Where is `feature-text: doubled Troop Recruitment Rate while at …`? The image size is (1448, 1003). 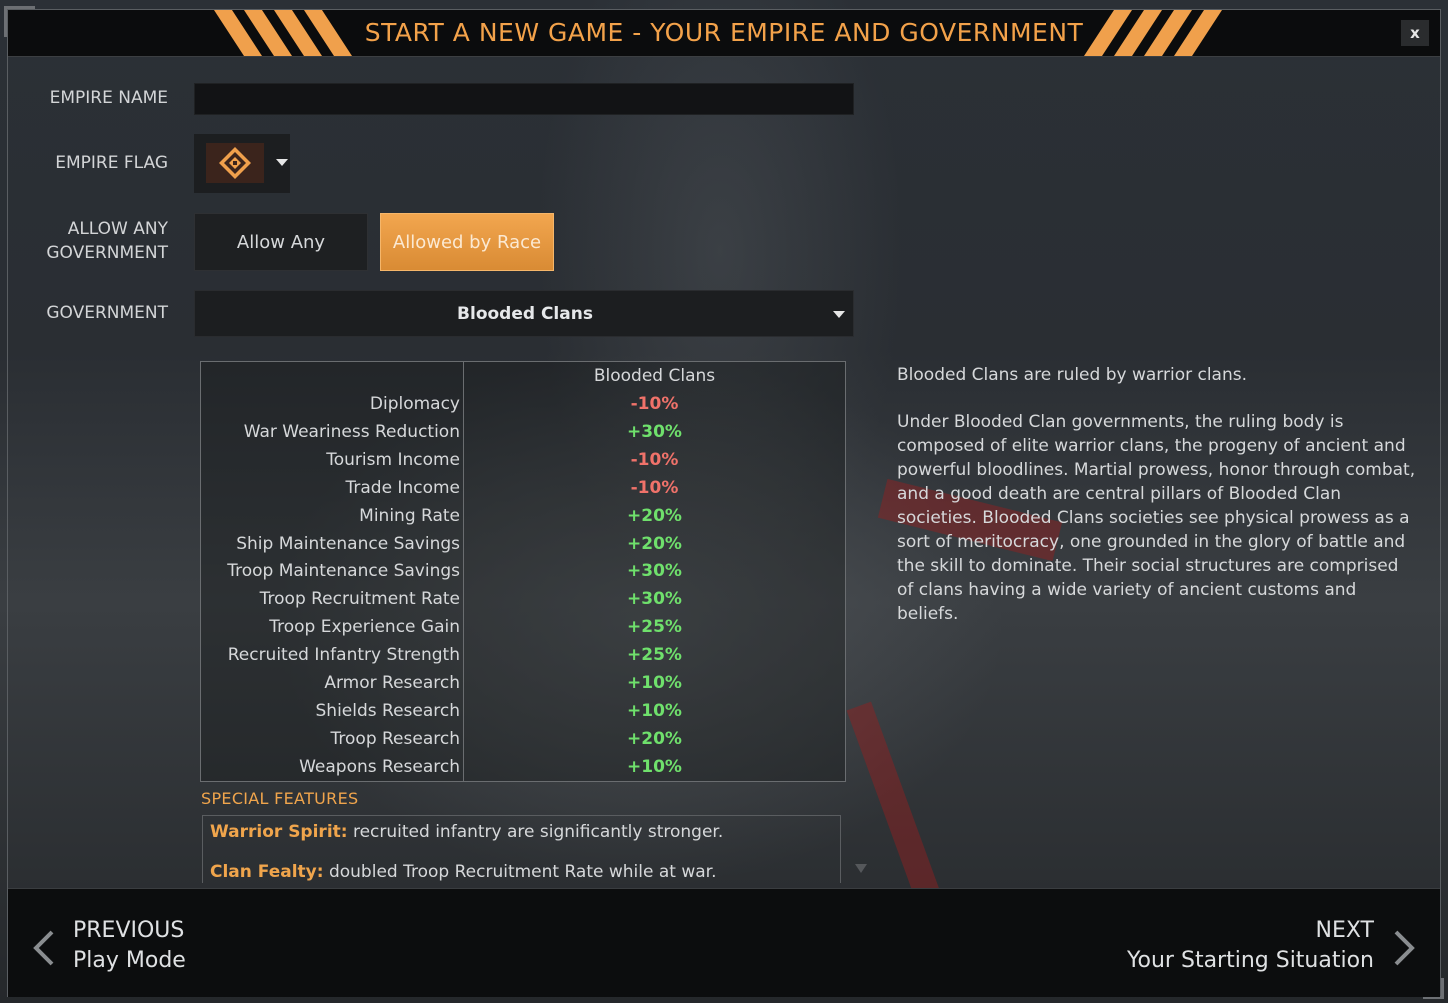 feature-text: doubled Troop Recruitment Rate while at … is located at coordinates (520, 872).